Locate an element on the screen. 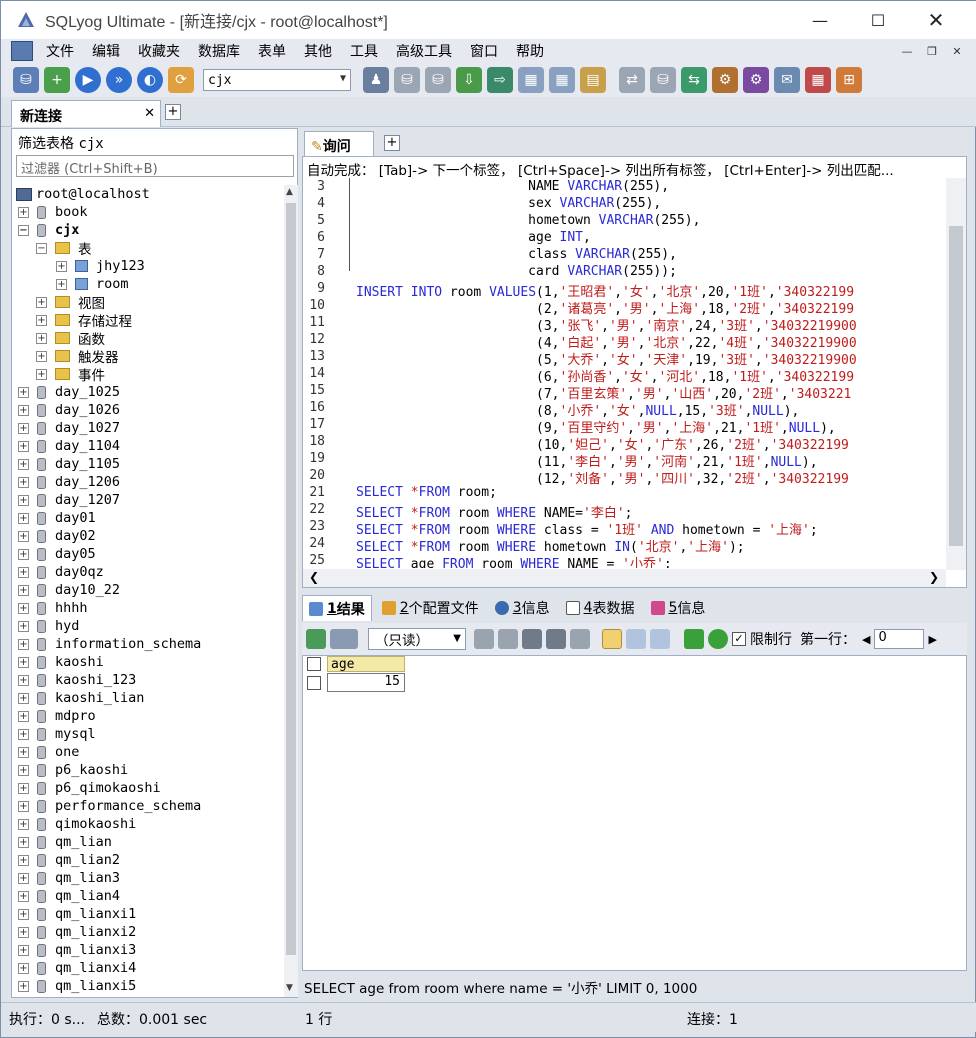 This screenshot has height=1038, width=976. tab-messages: 3 信息 is located at coordinates (522, 608).